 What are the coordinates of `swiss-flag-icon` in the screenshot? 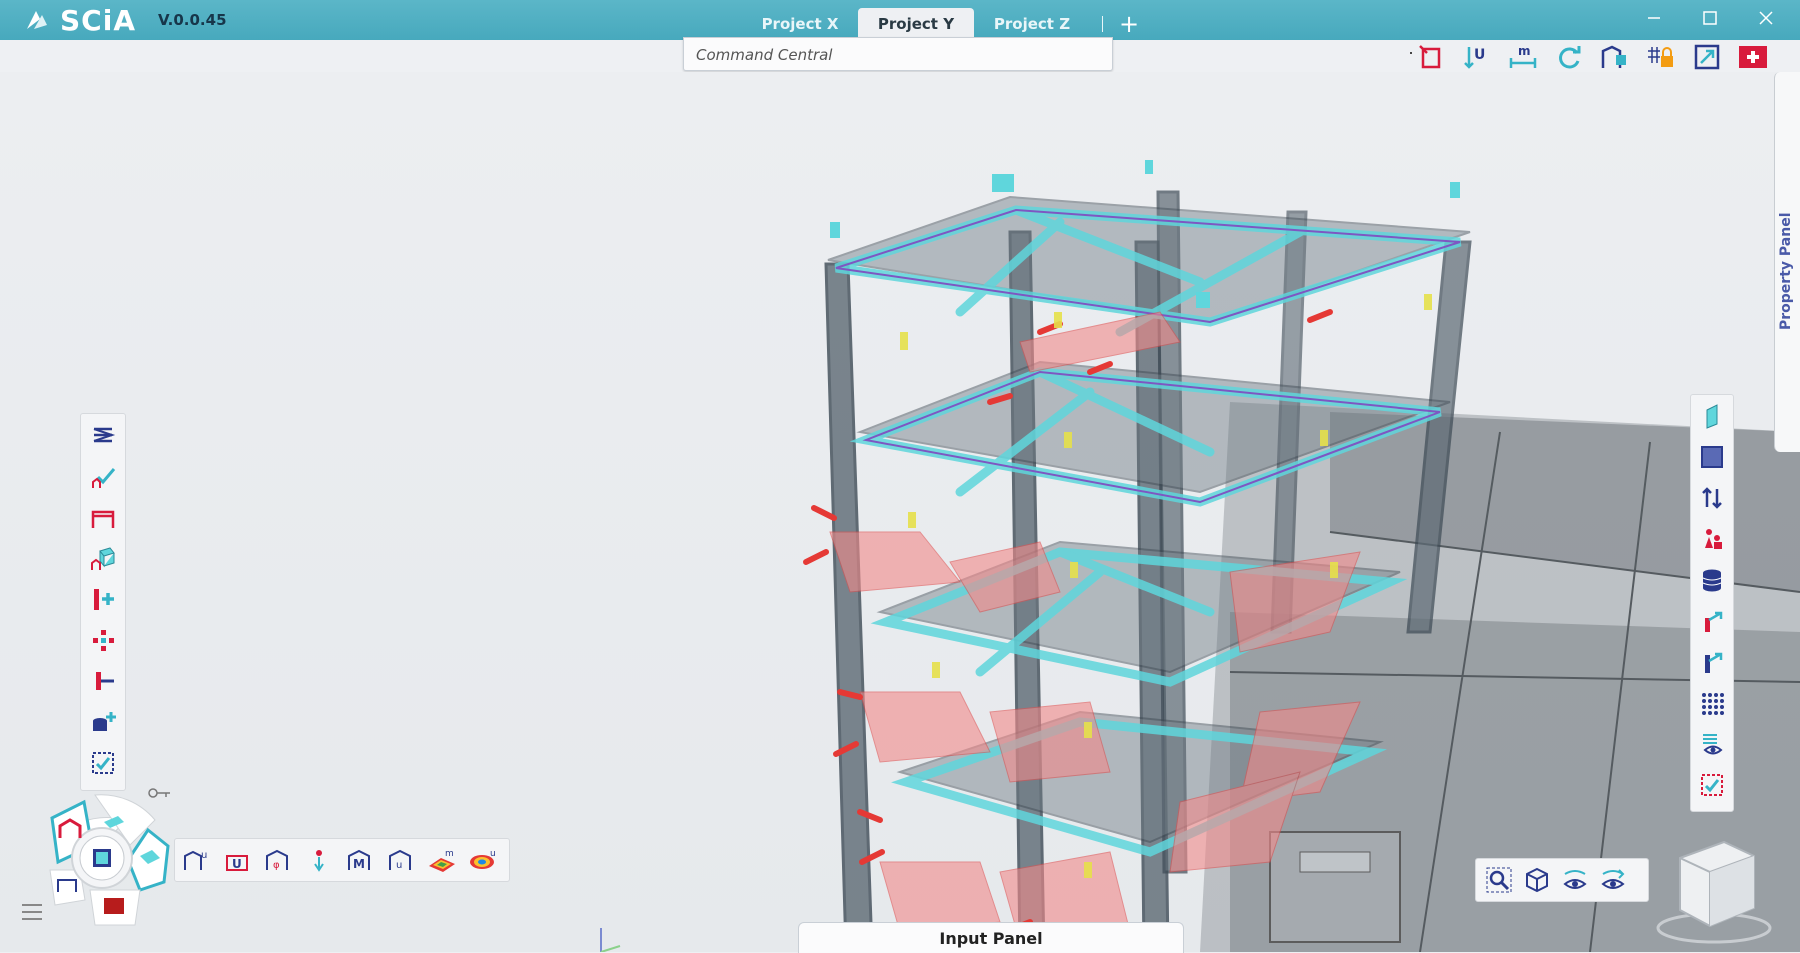 It's located at (1753, 57).